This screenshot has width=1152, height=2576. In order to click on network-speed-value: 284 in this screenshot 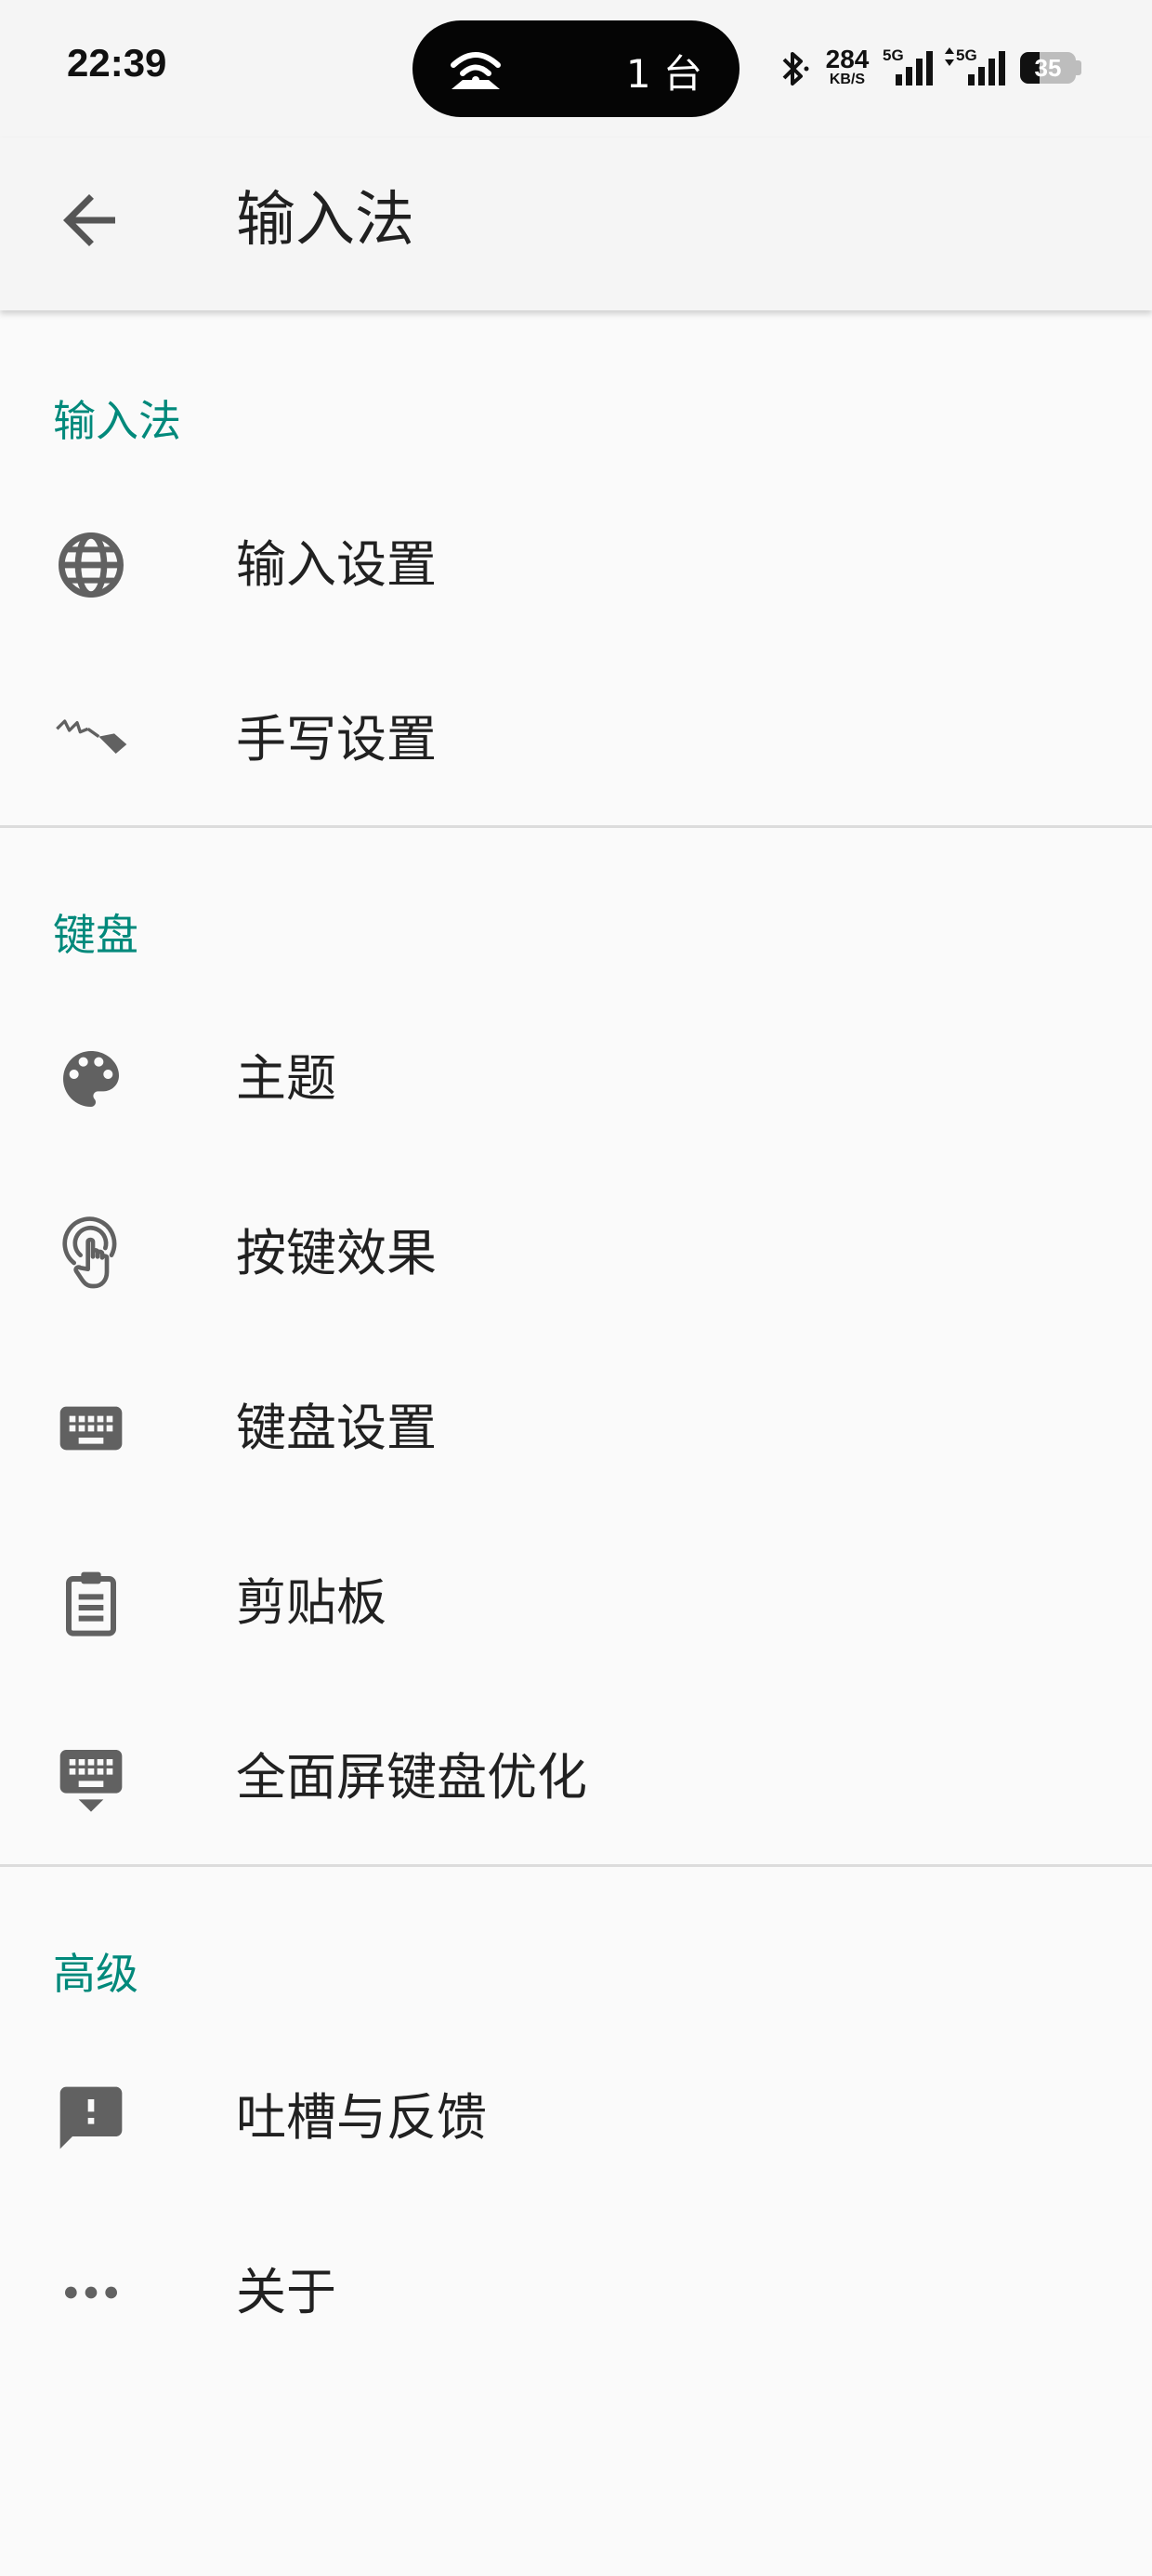, I will do `click(847, 59)`.